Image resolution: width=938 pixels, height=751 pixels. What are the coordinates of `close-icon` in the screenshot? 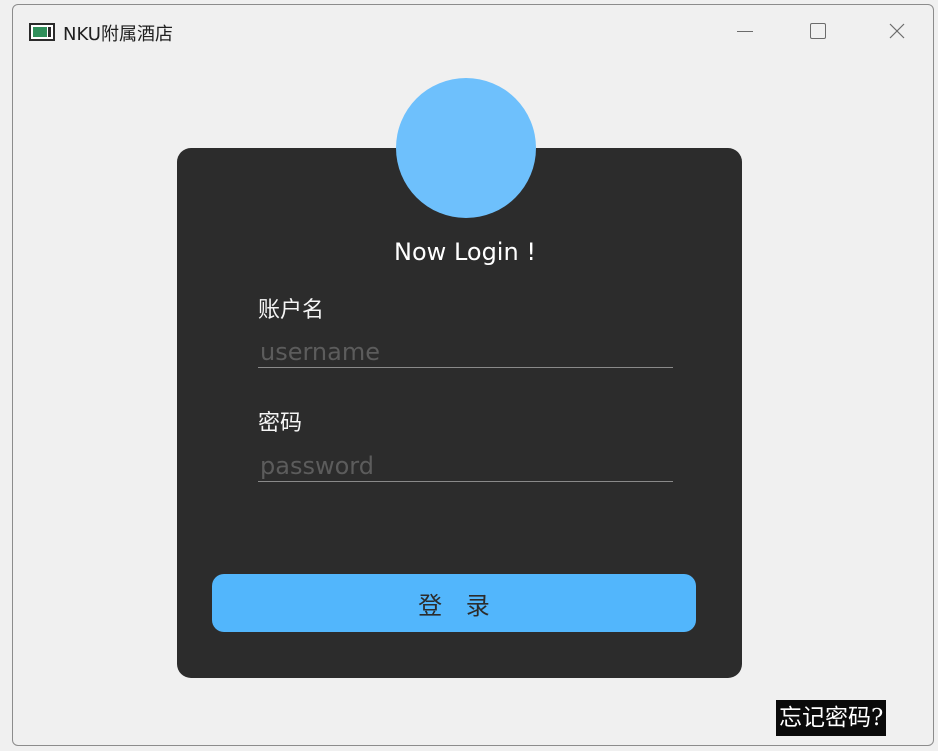 It's located at (897, 31).